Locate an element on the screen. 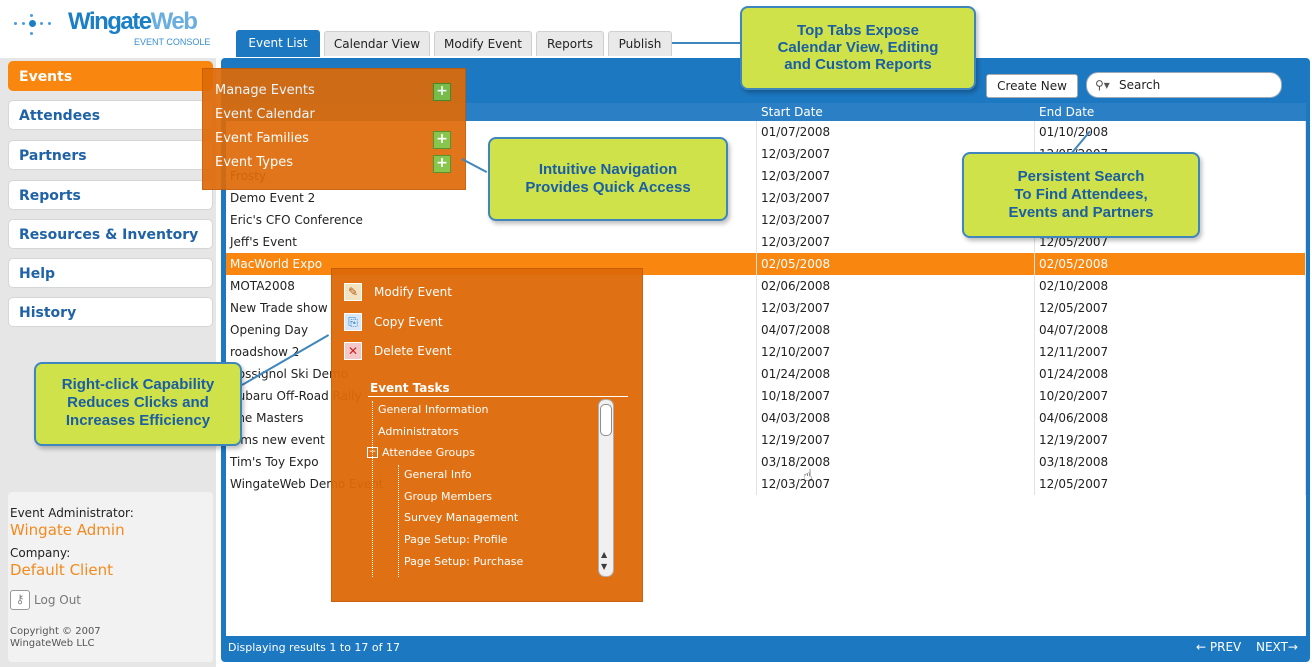 Image resolution: width=1312 pixels, height=667 pixels. menu-item-event-calendar: Event Calendar is located at coordinates (265, 114).